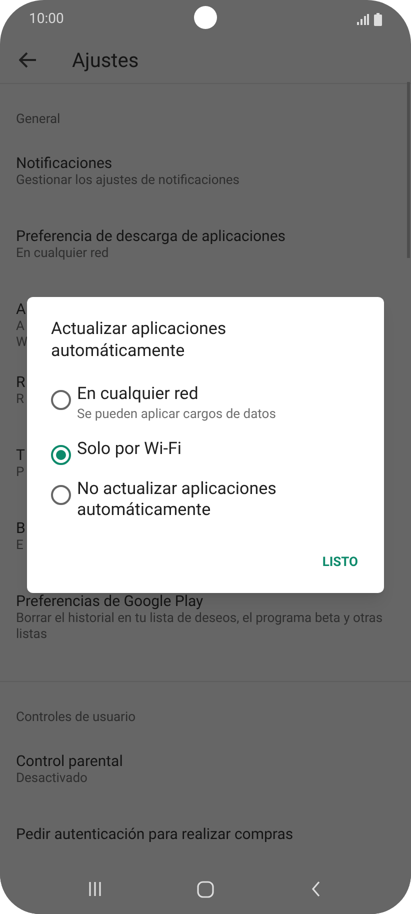 This screenshot has height=914, width=411. What do you see at coordinates (20, 546) in the screenshot?
I see `item-subtitle: E` at bounding box center [20, 546].